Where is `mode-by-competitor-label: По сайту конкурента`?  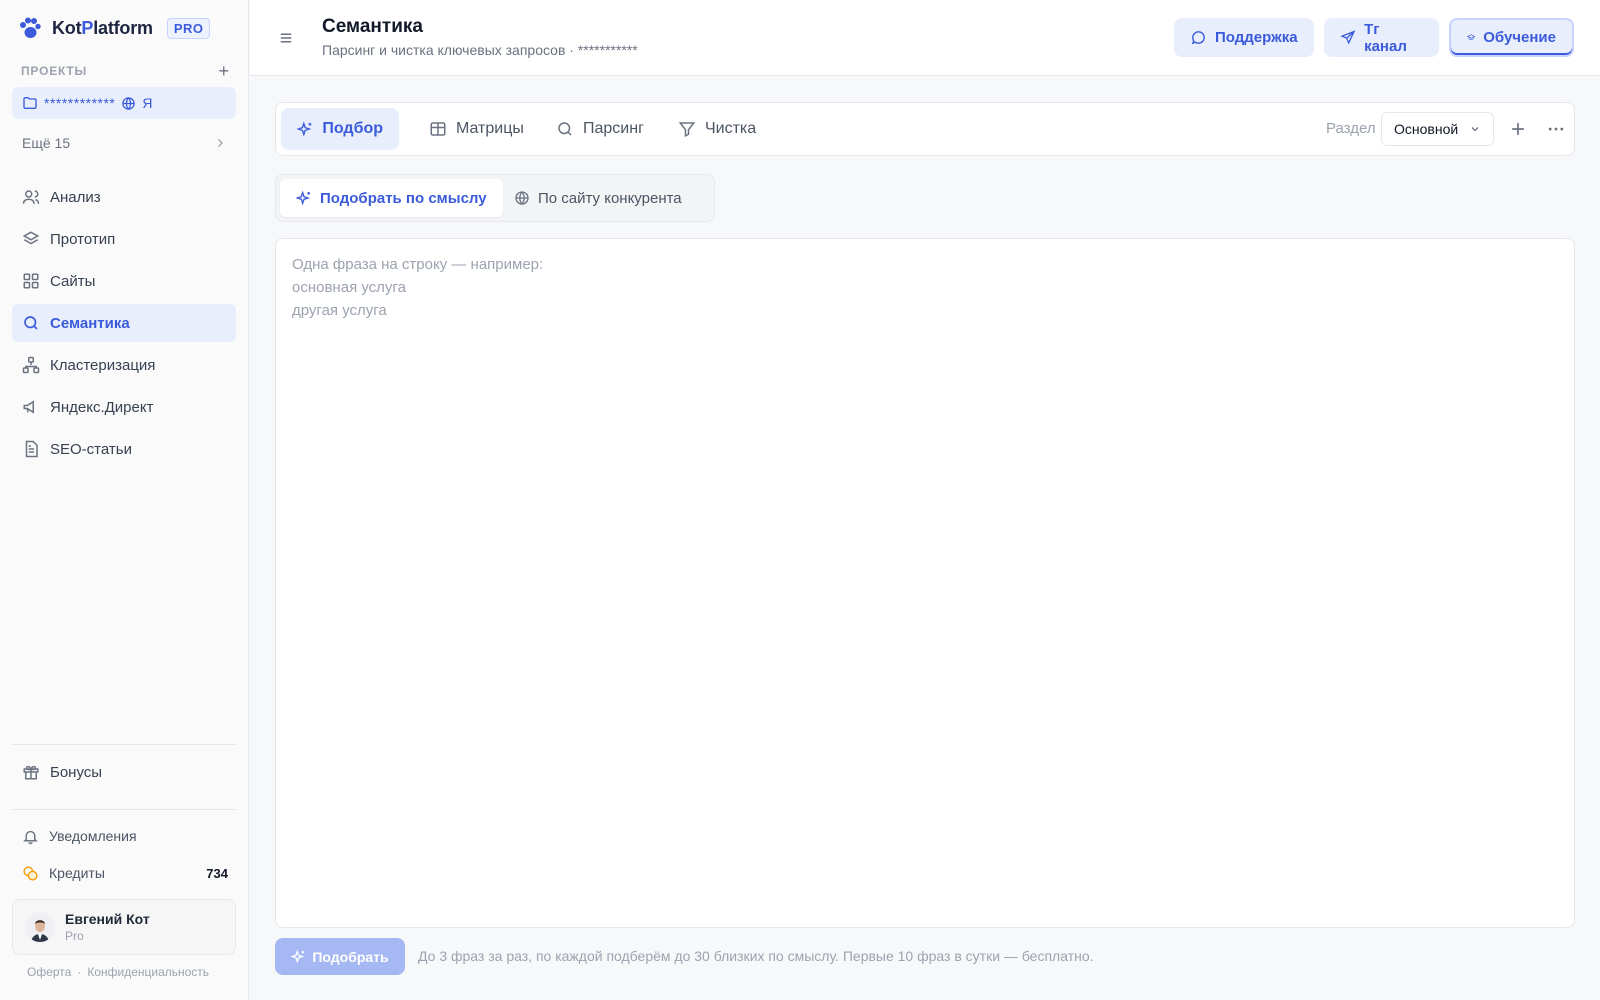 mode-by-competitor-label: По сайту конкурента is located at coordinates (610, 198).